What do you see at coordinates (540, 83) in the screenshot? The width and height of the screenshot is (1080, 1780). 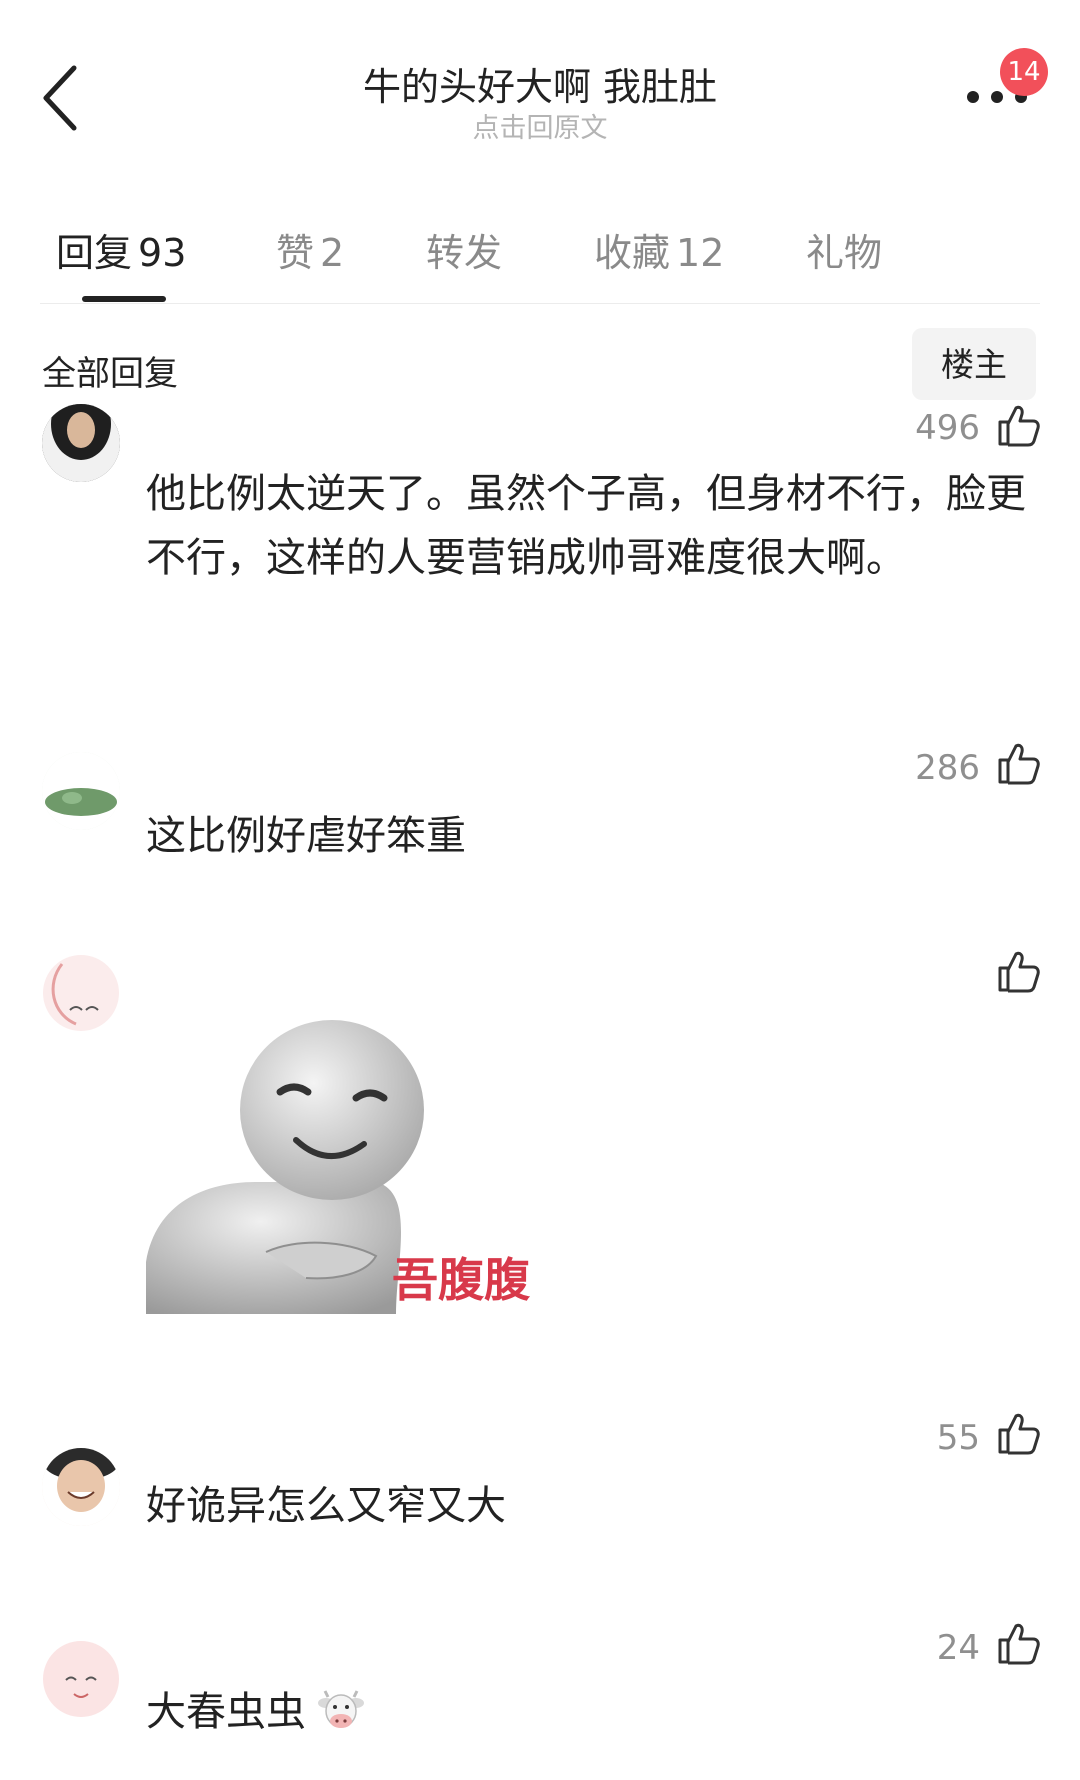 I see `post-title: 牛的头好大啊 我肚肚` at bounding box center [540, 83].